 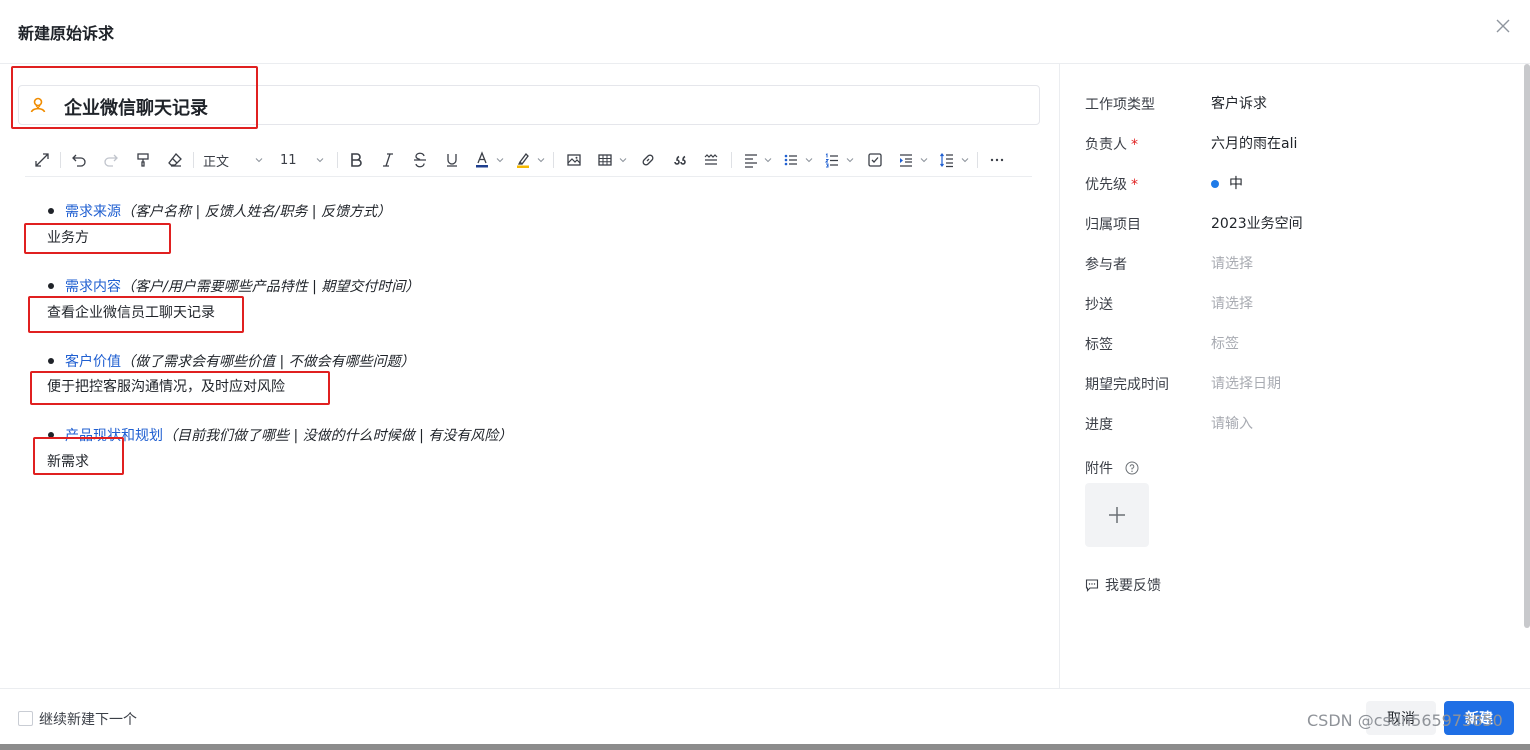 I want to click on field-value-owner: 六月的雨在ali, so click(x=1254, y=143).